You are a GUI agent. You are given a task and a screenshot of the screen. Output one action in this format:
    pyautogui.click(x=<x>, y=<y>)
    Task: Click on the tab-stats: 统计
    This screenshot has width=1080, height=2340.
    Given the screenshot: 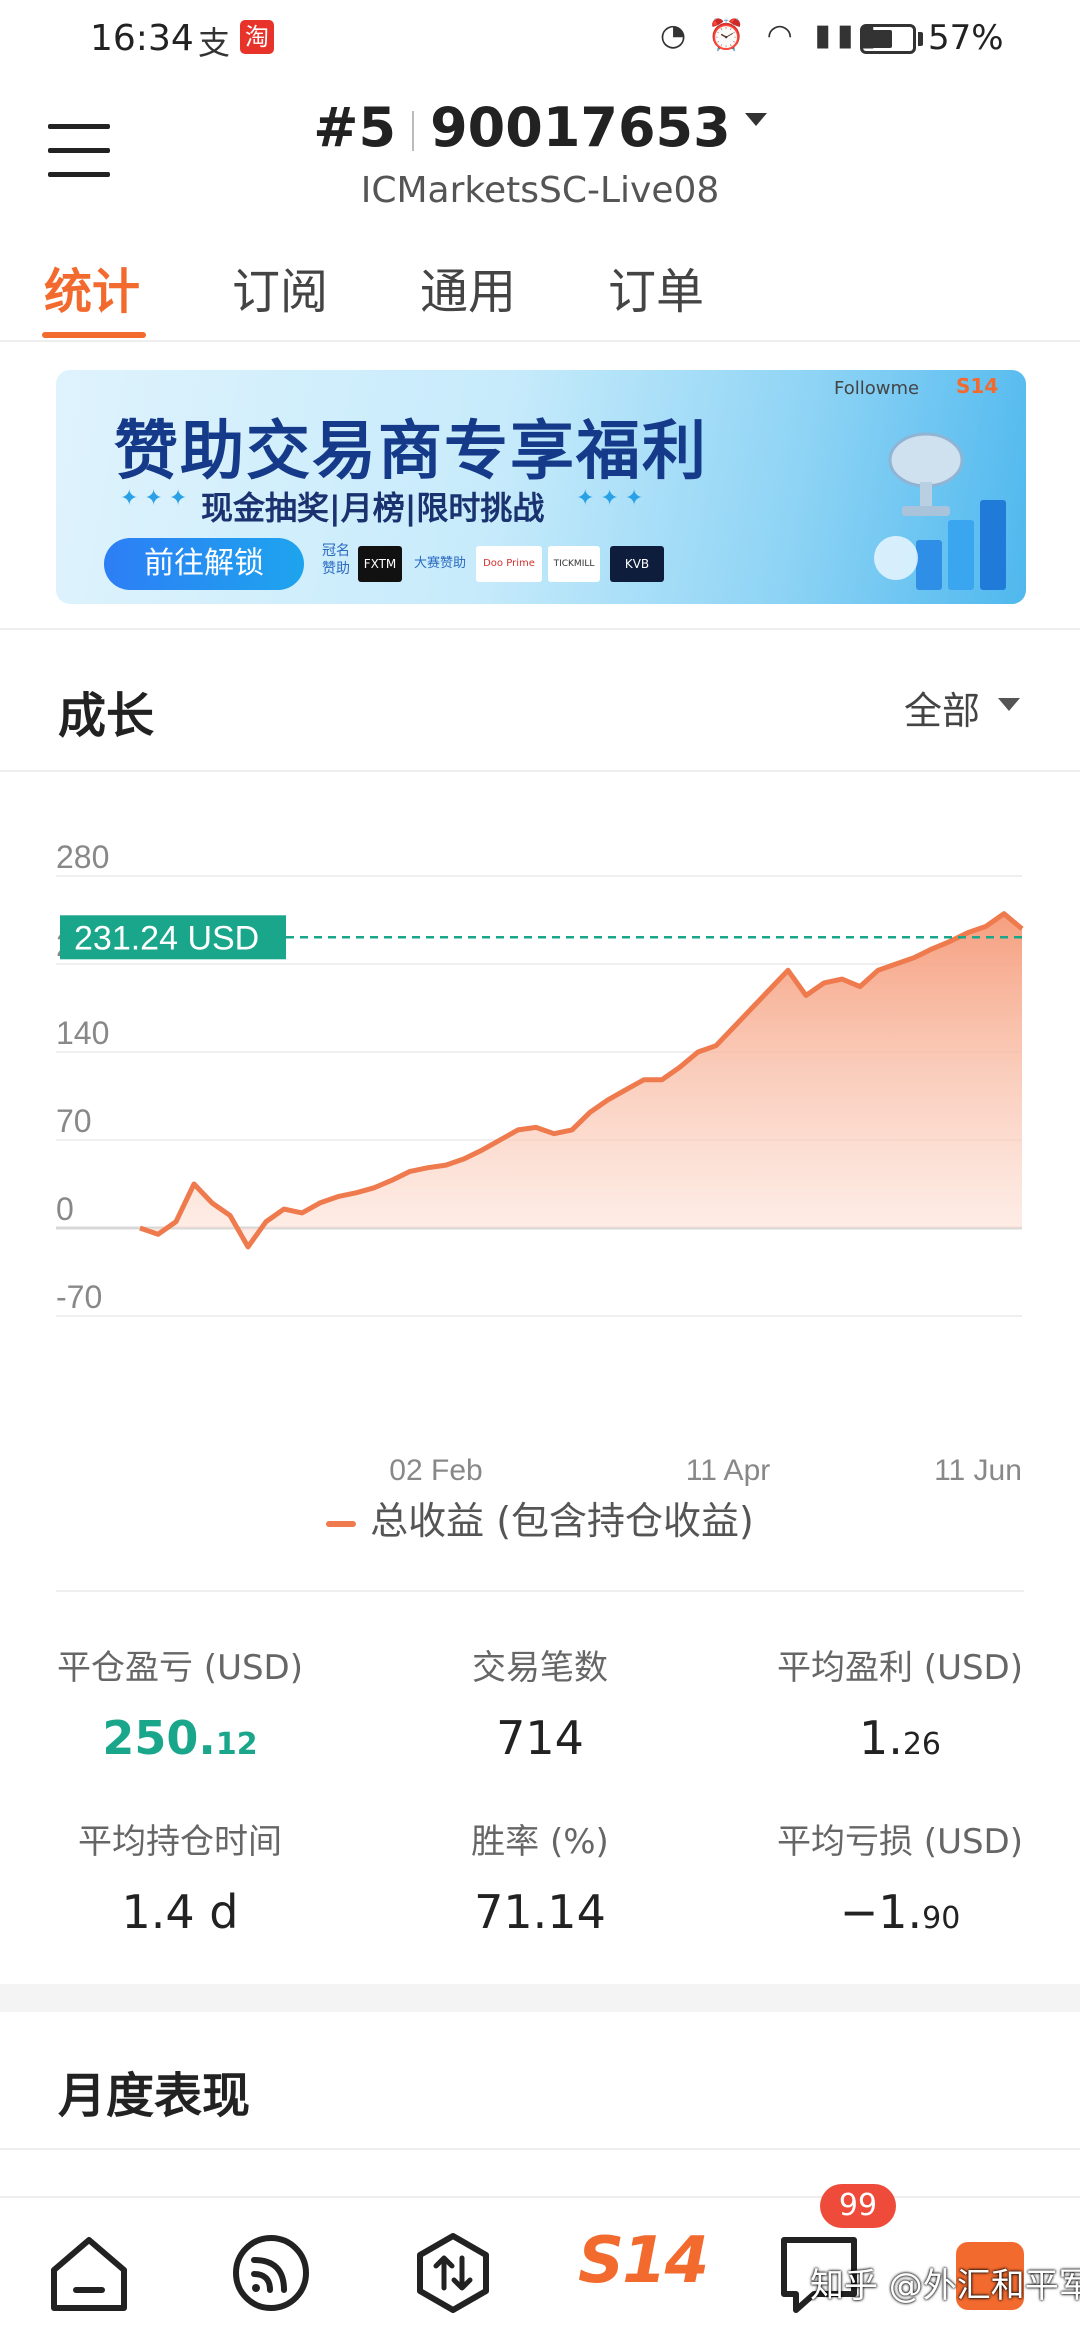 What is the action you would take?
    pyautogui.click(x=92, y=287)
    